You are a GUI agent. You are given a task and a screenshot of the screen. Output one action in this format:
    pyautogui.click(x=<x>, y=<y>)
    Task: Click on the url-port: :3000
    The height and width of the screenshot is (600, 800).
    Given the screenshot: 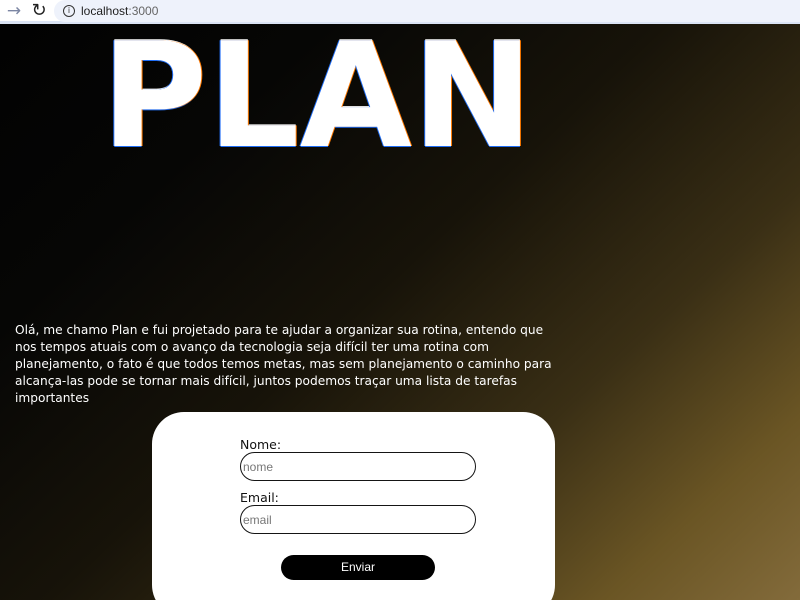 What is the action you would take?
    pyautogui.click(x=143, y=11)
    